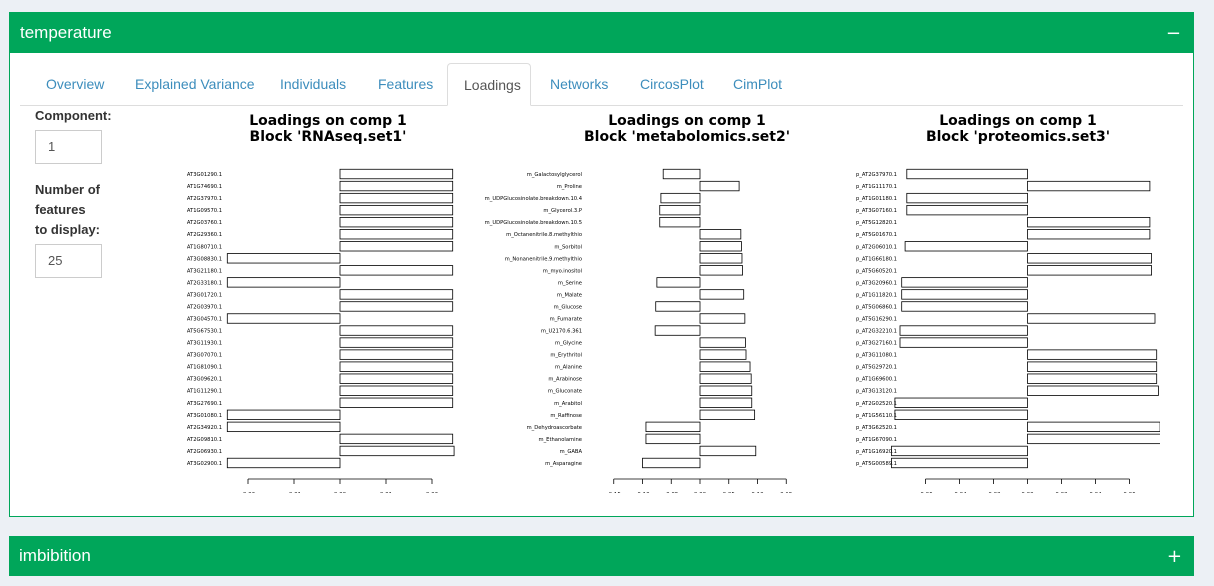  Describe the element at coordinates (672, 84) in the screenshot. I see `tab-circosplot: CircosPlot` at that location.